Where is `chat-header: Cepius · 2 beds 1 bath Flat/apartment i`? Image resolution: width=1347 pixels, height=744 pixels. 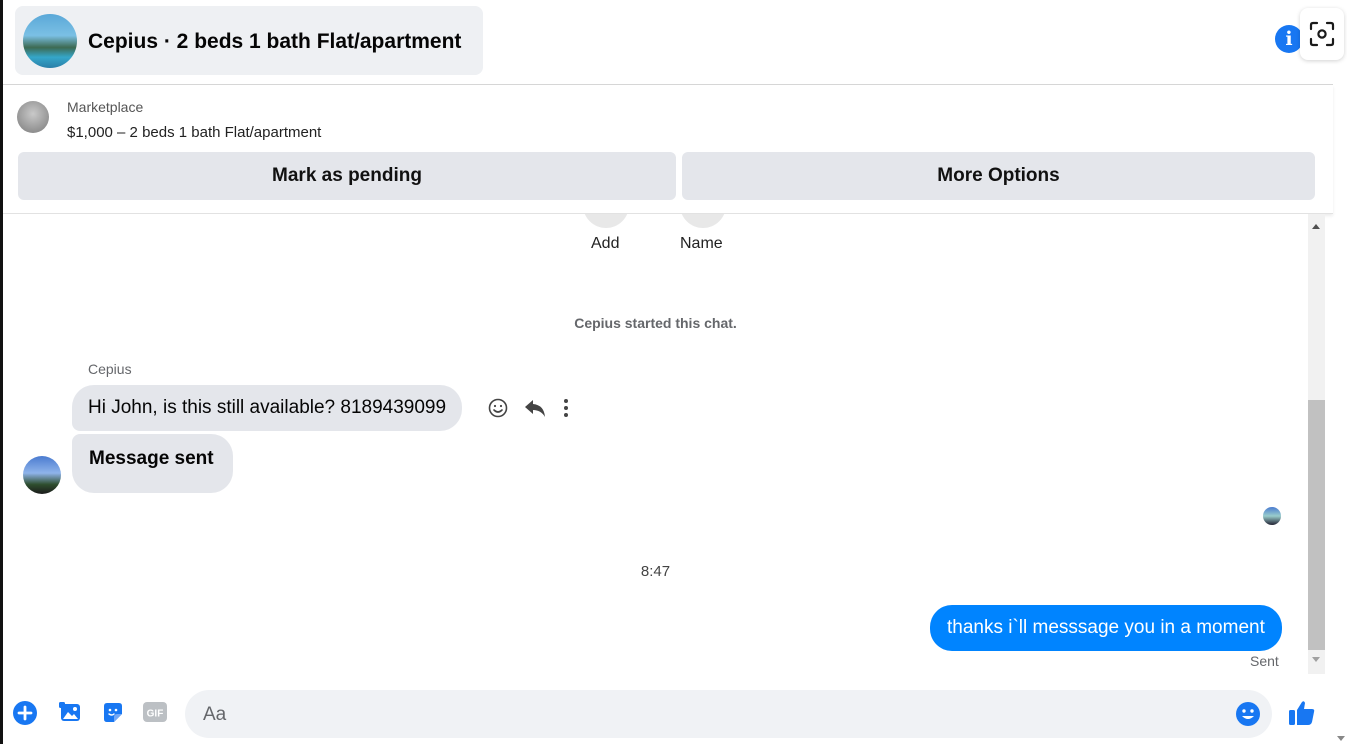
chat-header: Cepius · 2 beds 1 bath Flat/apartment i is located at coordinates (668, 42).